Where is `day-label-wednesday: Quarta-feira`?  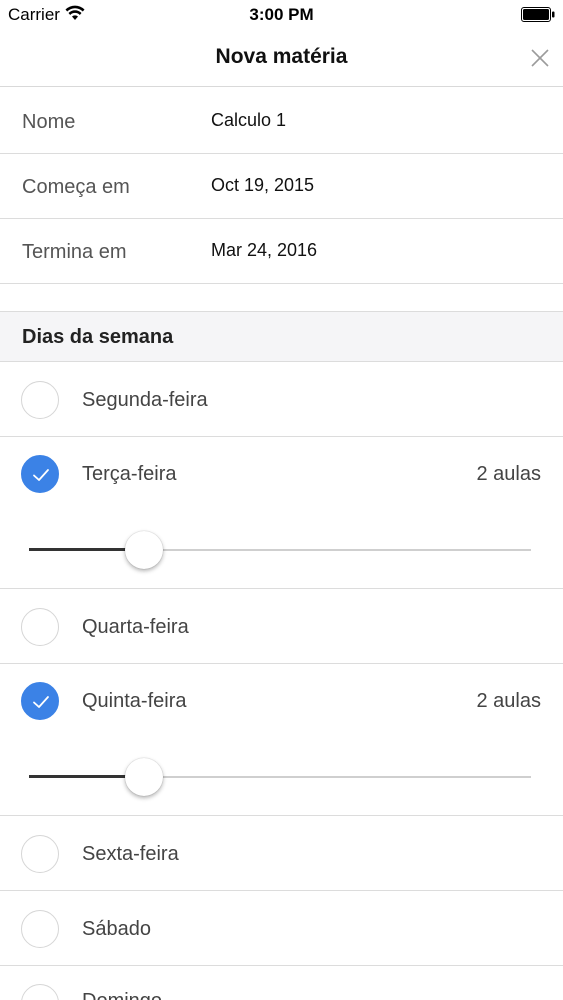 day-label-wednesday: Quarta-feira is located at coordinates (135, 627).